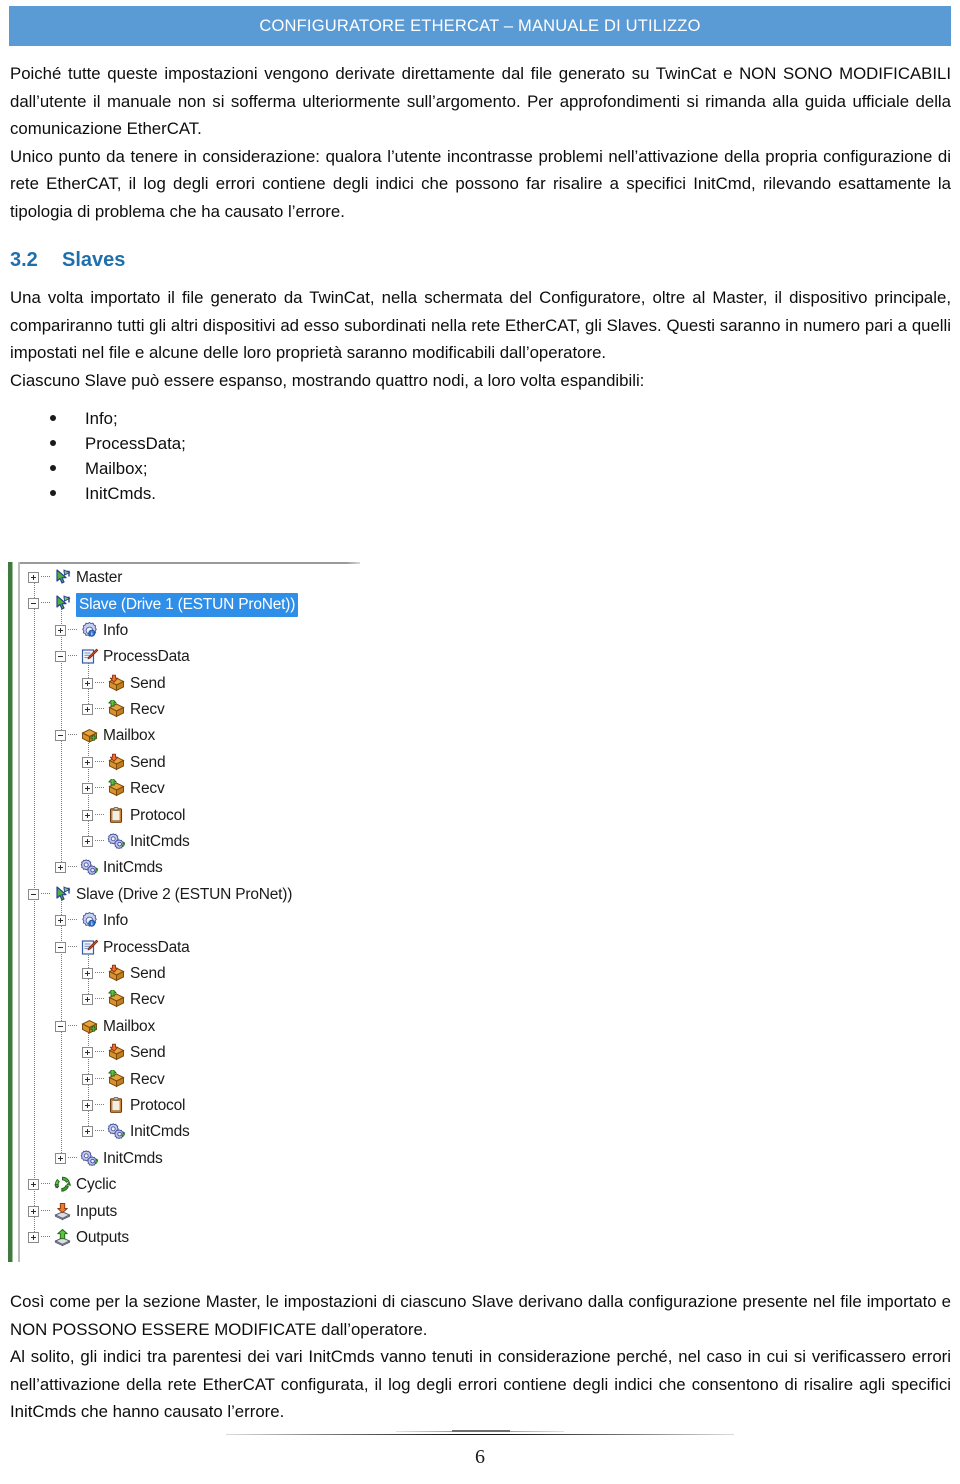 Image resolution: width=960 pixels, height=1484 pixels. Describe the element at coordinates (480, 1457) in the screenshot. I see `page-number: 6` at that location.